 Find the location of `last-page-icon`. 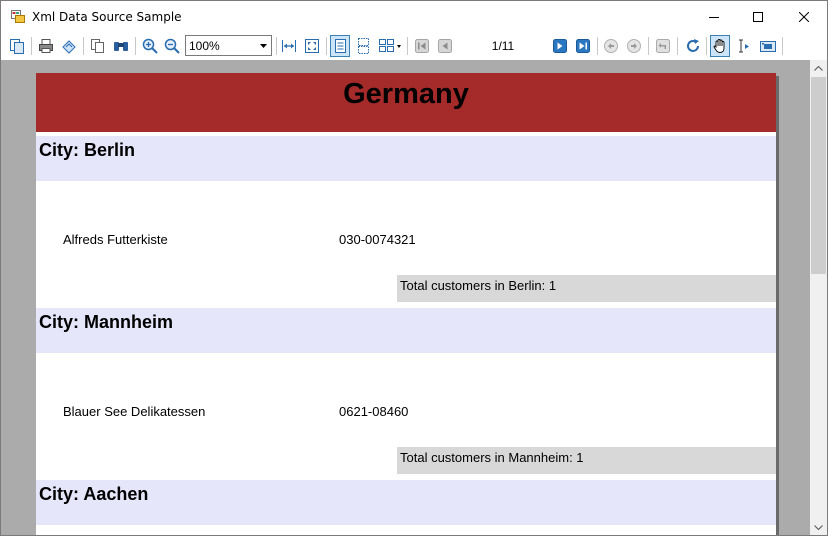

last-page-icon is located at coordinates (583, 46).